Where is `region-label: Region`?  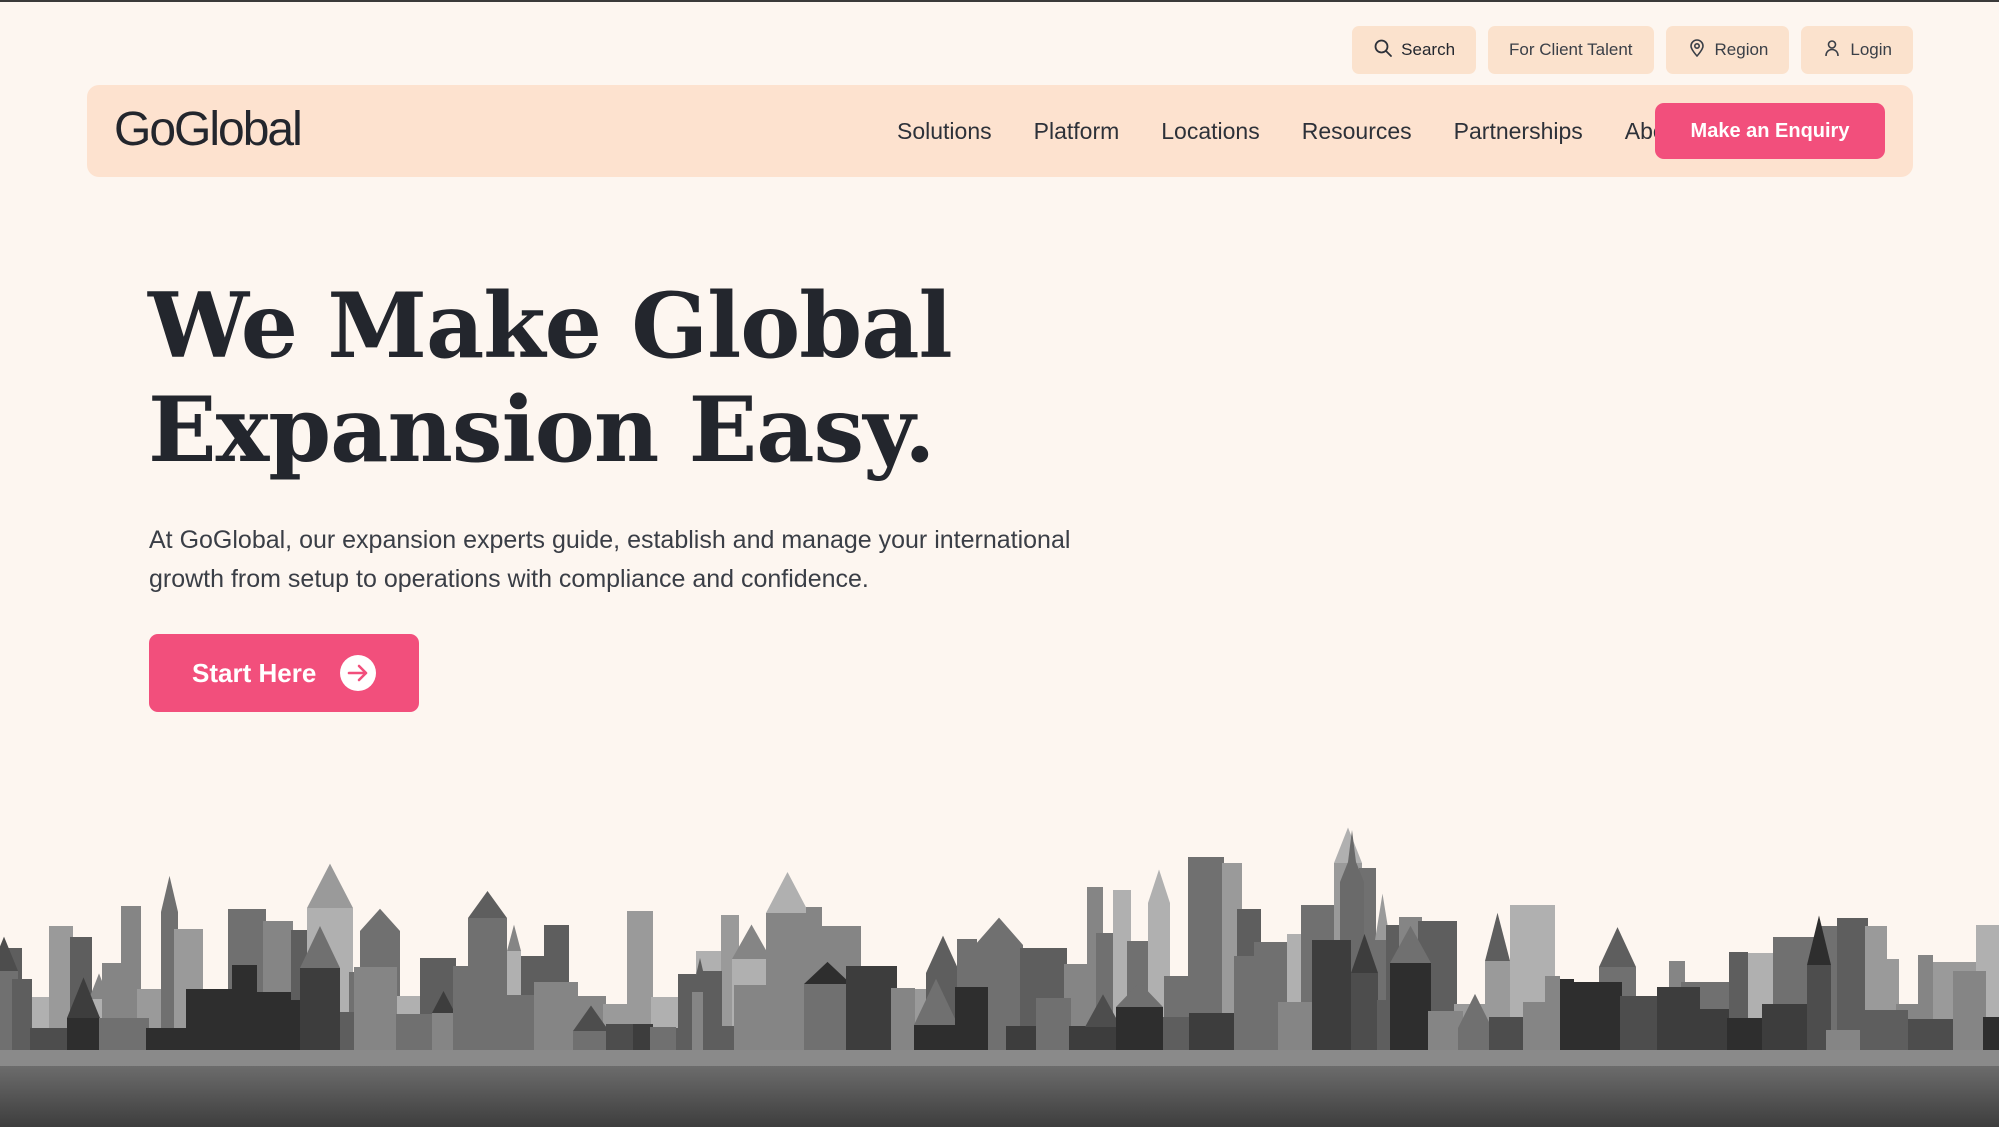
region-label: Region is located at coordinates (1741, 49).